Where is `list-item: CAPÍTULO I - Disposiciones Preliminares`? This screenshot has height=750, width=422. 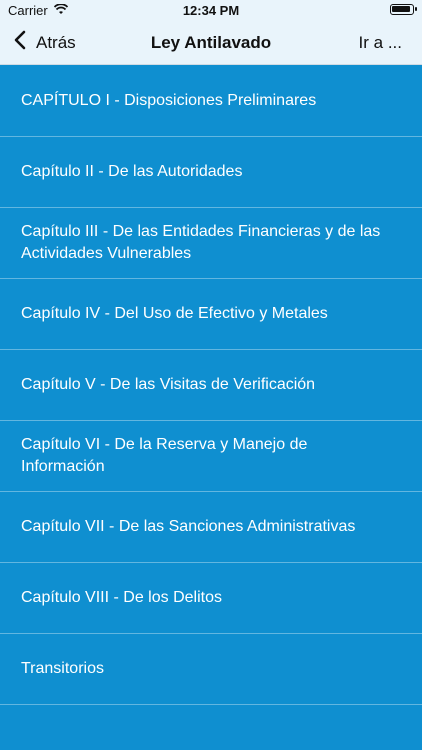
list-item: CAPÍTULO I - Disposiciones Preliminares is located at coordinates (211, 101).